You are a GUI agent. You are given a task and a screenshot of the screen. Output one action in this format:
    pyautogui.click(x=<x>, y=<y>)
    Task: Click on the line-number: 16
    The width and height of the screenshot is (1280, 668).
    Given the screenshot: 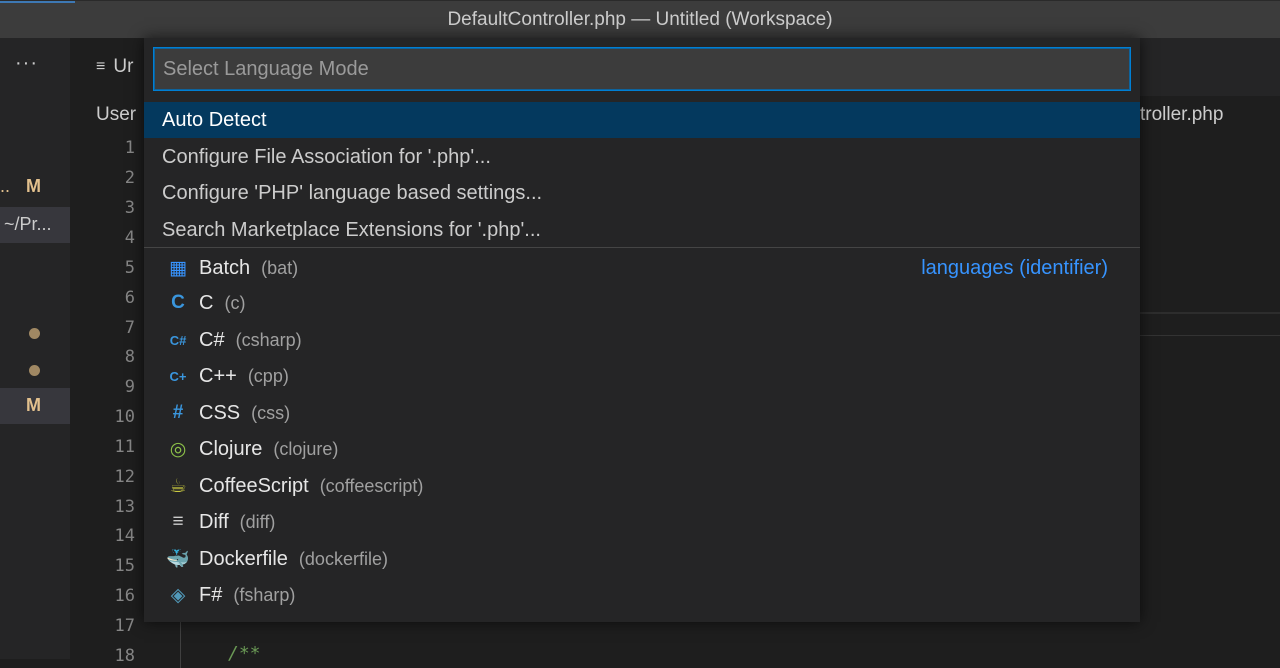 What is the action you would take?
    pyautogui.click(x=124, y=596)
    